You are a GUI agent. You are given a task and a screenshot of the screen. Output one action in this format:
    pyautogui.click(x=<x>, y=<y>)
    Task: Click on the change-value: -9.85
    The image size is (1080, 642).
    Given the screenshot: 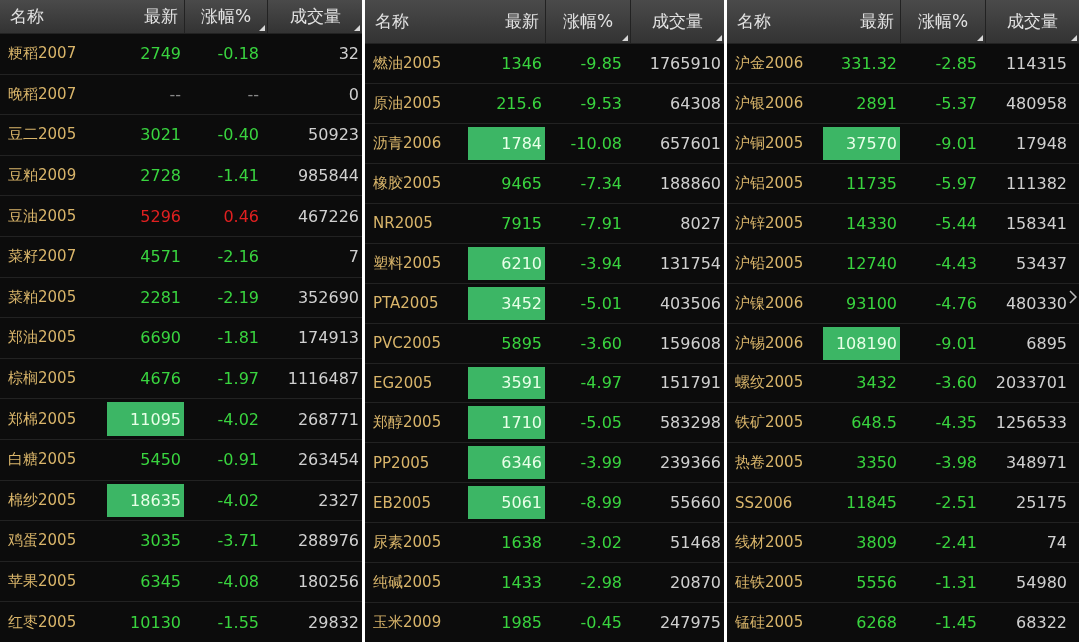 What is the action you would take?
    pyautogui.click(x=601, y=63)
    